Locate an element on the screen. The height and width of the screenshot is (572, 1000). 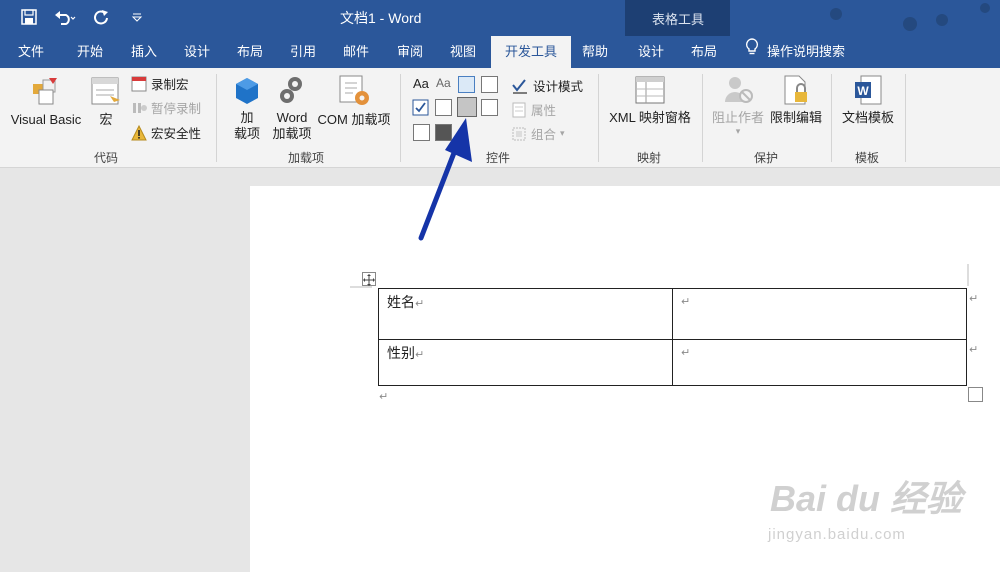
annotation-arrow-icon is located at coordinates (445, 179).